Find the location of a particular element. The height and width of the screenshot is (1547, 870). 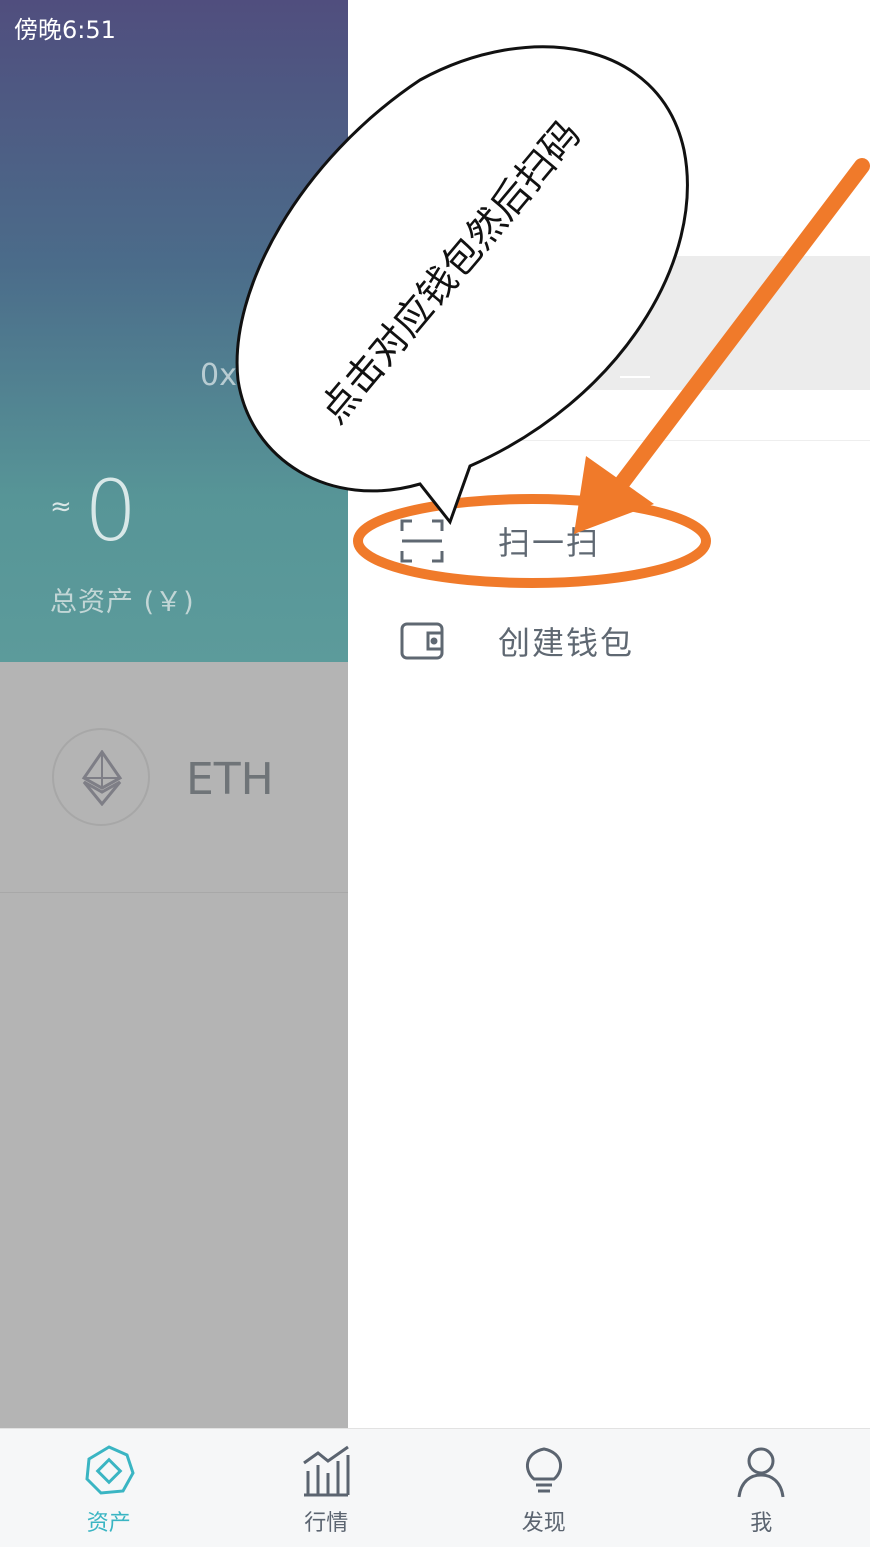

tab-me: 我 is located at coordinates (761, 1488).